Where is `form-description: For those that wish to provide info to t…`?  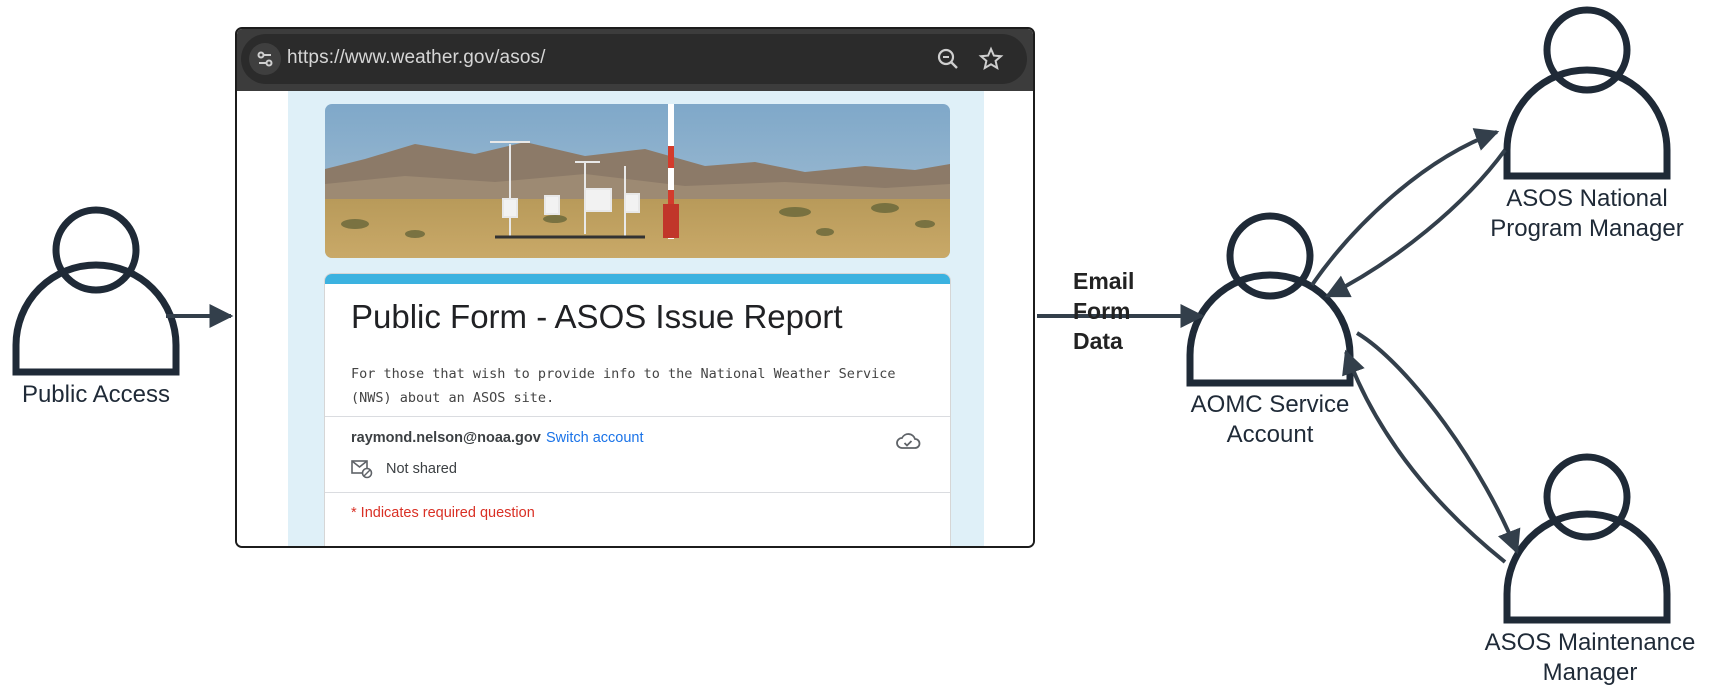 form-description: For those that wish to provide info to t… is located at coordinates (623, 386).